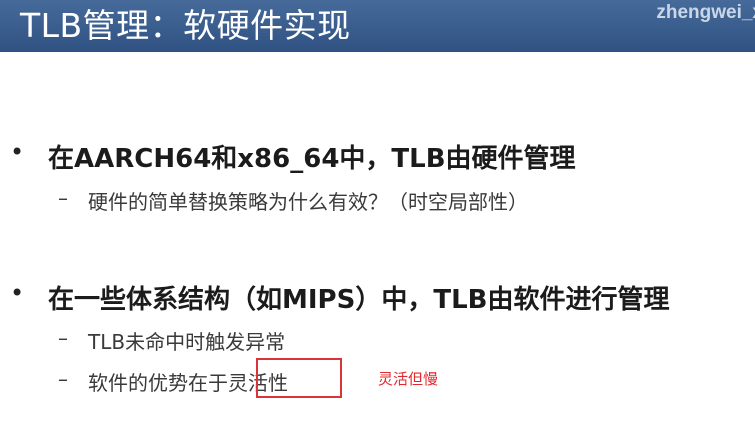  I want to click on sub-bullet-text: 硬件的简单替换策略为什么有效？（时空局部性）, so click(308, 202).